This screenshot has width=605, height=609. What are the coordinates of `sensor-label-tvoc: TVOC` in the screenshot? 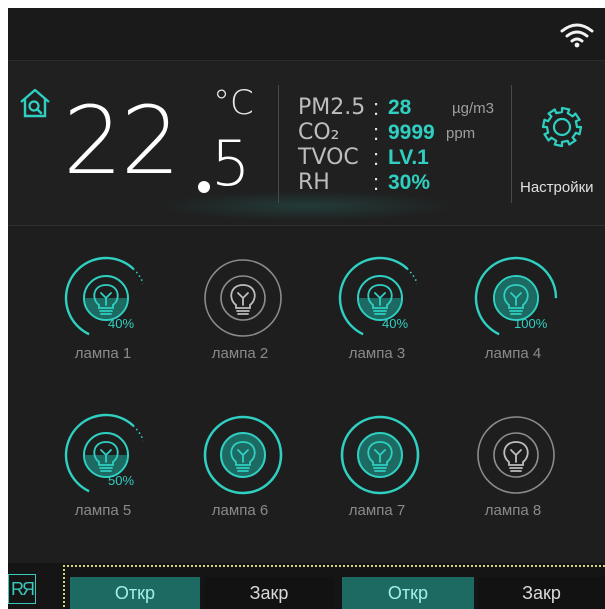 It's located at (328, 157).